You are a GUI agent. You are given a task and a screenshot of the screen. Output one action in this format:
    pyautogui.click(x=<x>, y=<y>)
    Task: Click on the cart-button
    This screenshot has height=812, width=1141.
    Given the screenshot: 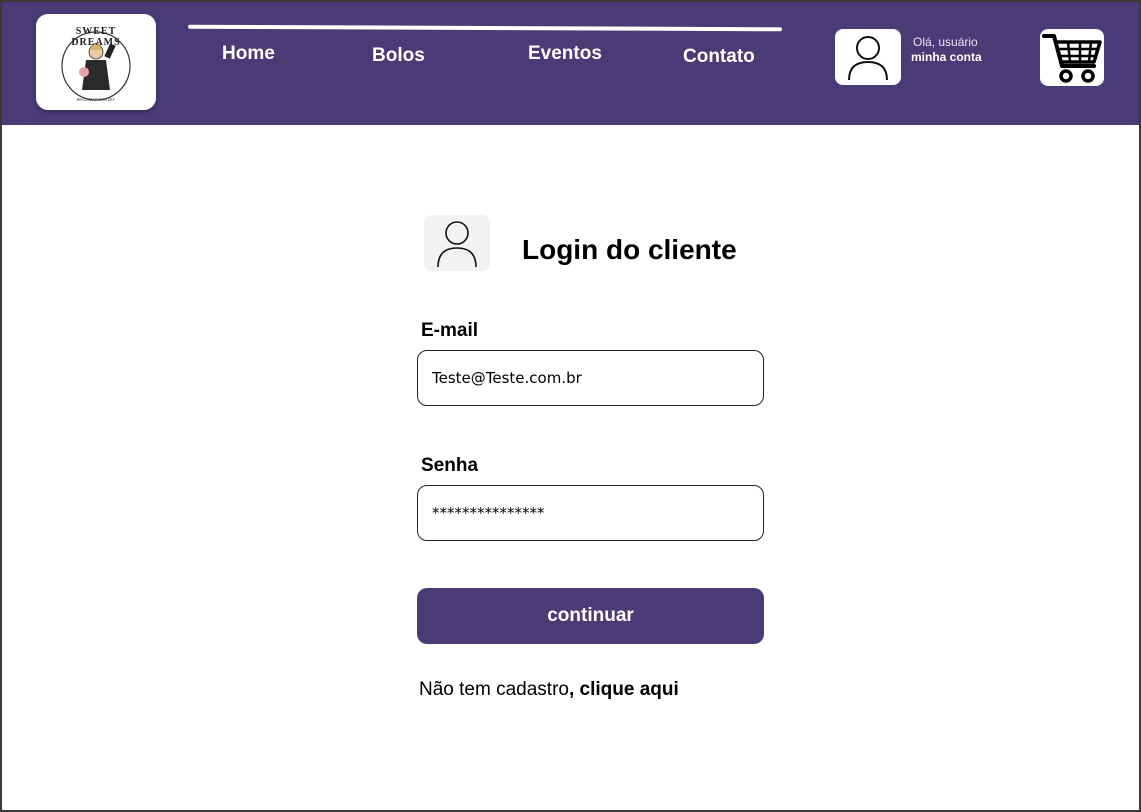 What is the action you would take?
    pyautogui.click(x=1072, y=57)
    